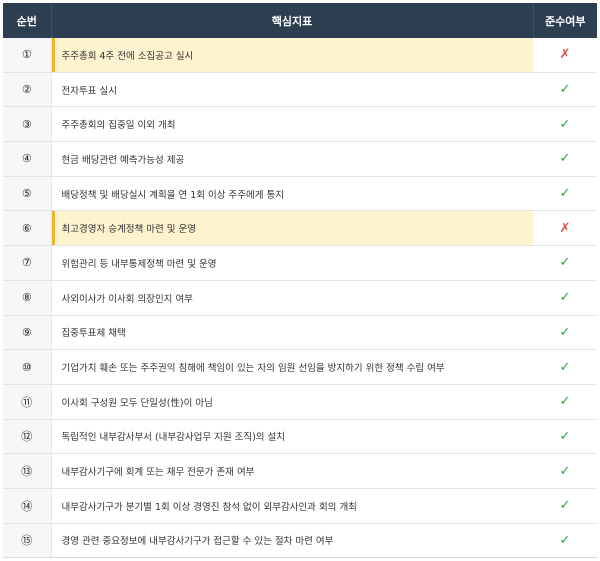 The image size is (600, 561). Describe the element at coordinates (27, 298) in the screenshot. I see `row-number: ⑧` at that location.